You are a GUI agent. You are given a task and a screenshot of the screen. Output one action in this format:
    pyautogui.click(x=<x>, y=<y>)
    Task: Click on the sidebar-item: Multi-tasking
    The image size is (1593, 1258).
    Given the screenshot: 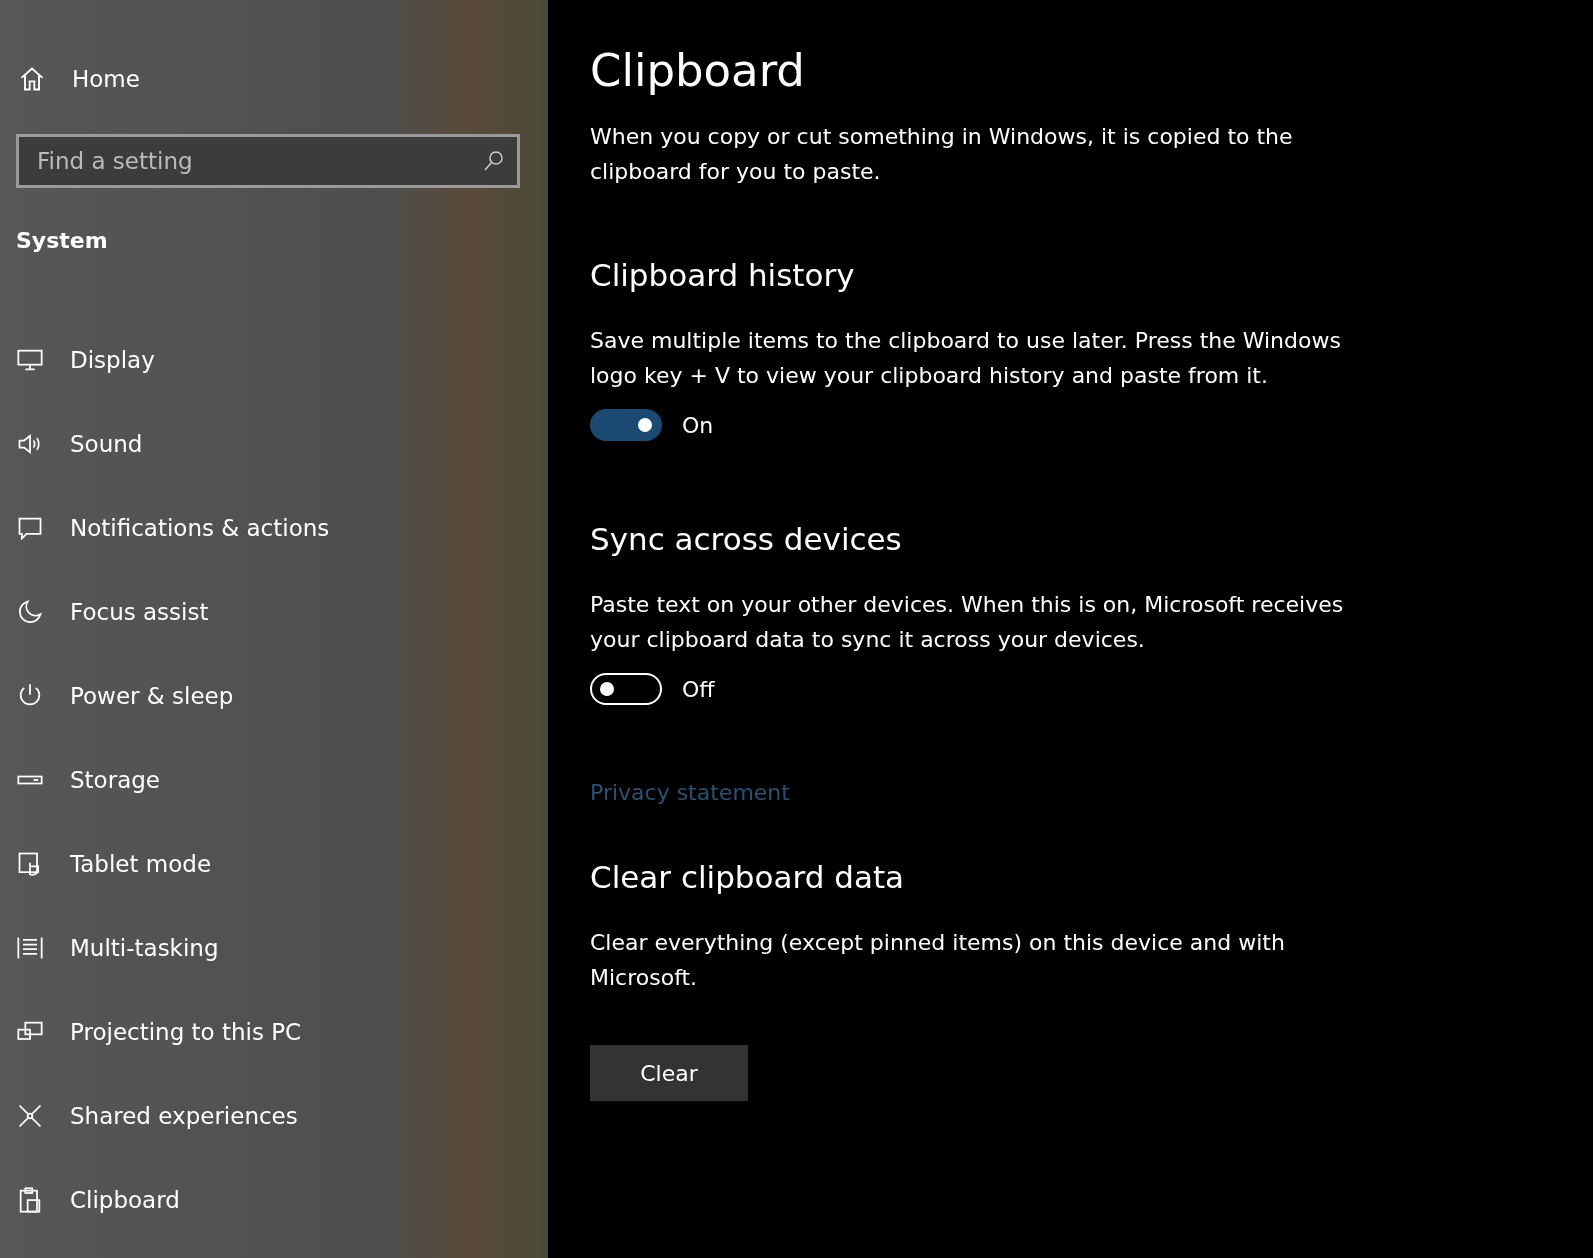 What is the action you would take?
    pyautogui.click(x=282, y=948)
    